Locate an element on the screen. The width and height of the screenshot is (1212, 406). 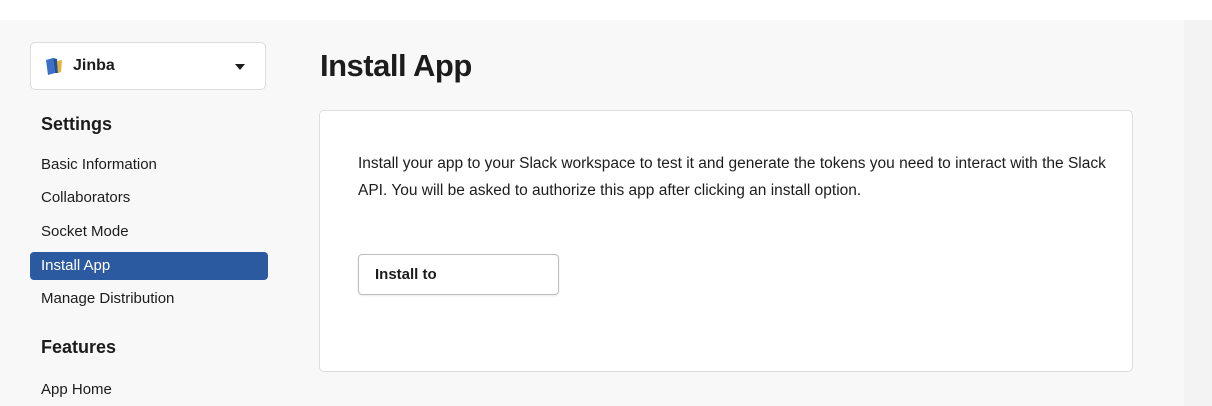
install-to-button: Install to is located at coordinates (458, 274).